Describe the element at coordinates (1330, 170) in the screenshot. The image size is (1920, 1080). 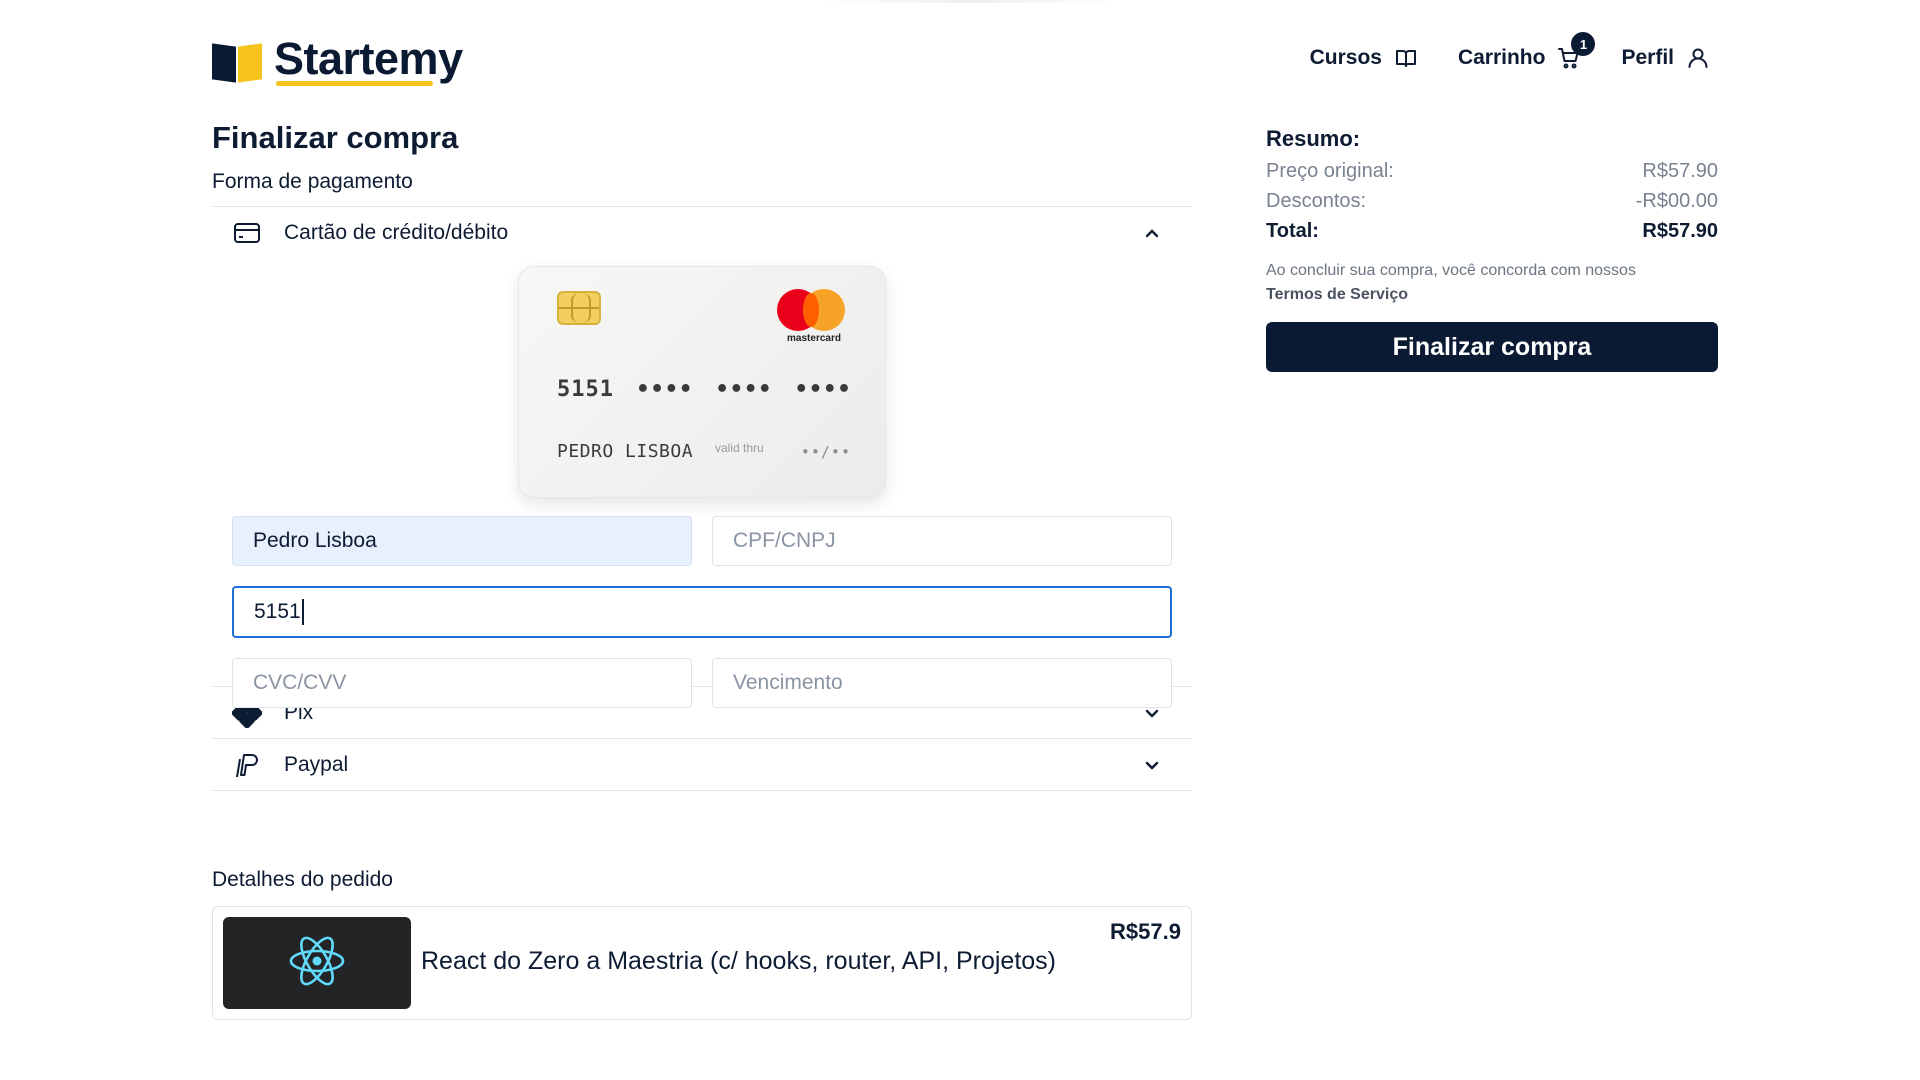
I see `summary-original-label: Preço original:` at that location.